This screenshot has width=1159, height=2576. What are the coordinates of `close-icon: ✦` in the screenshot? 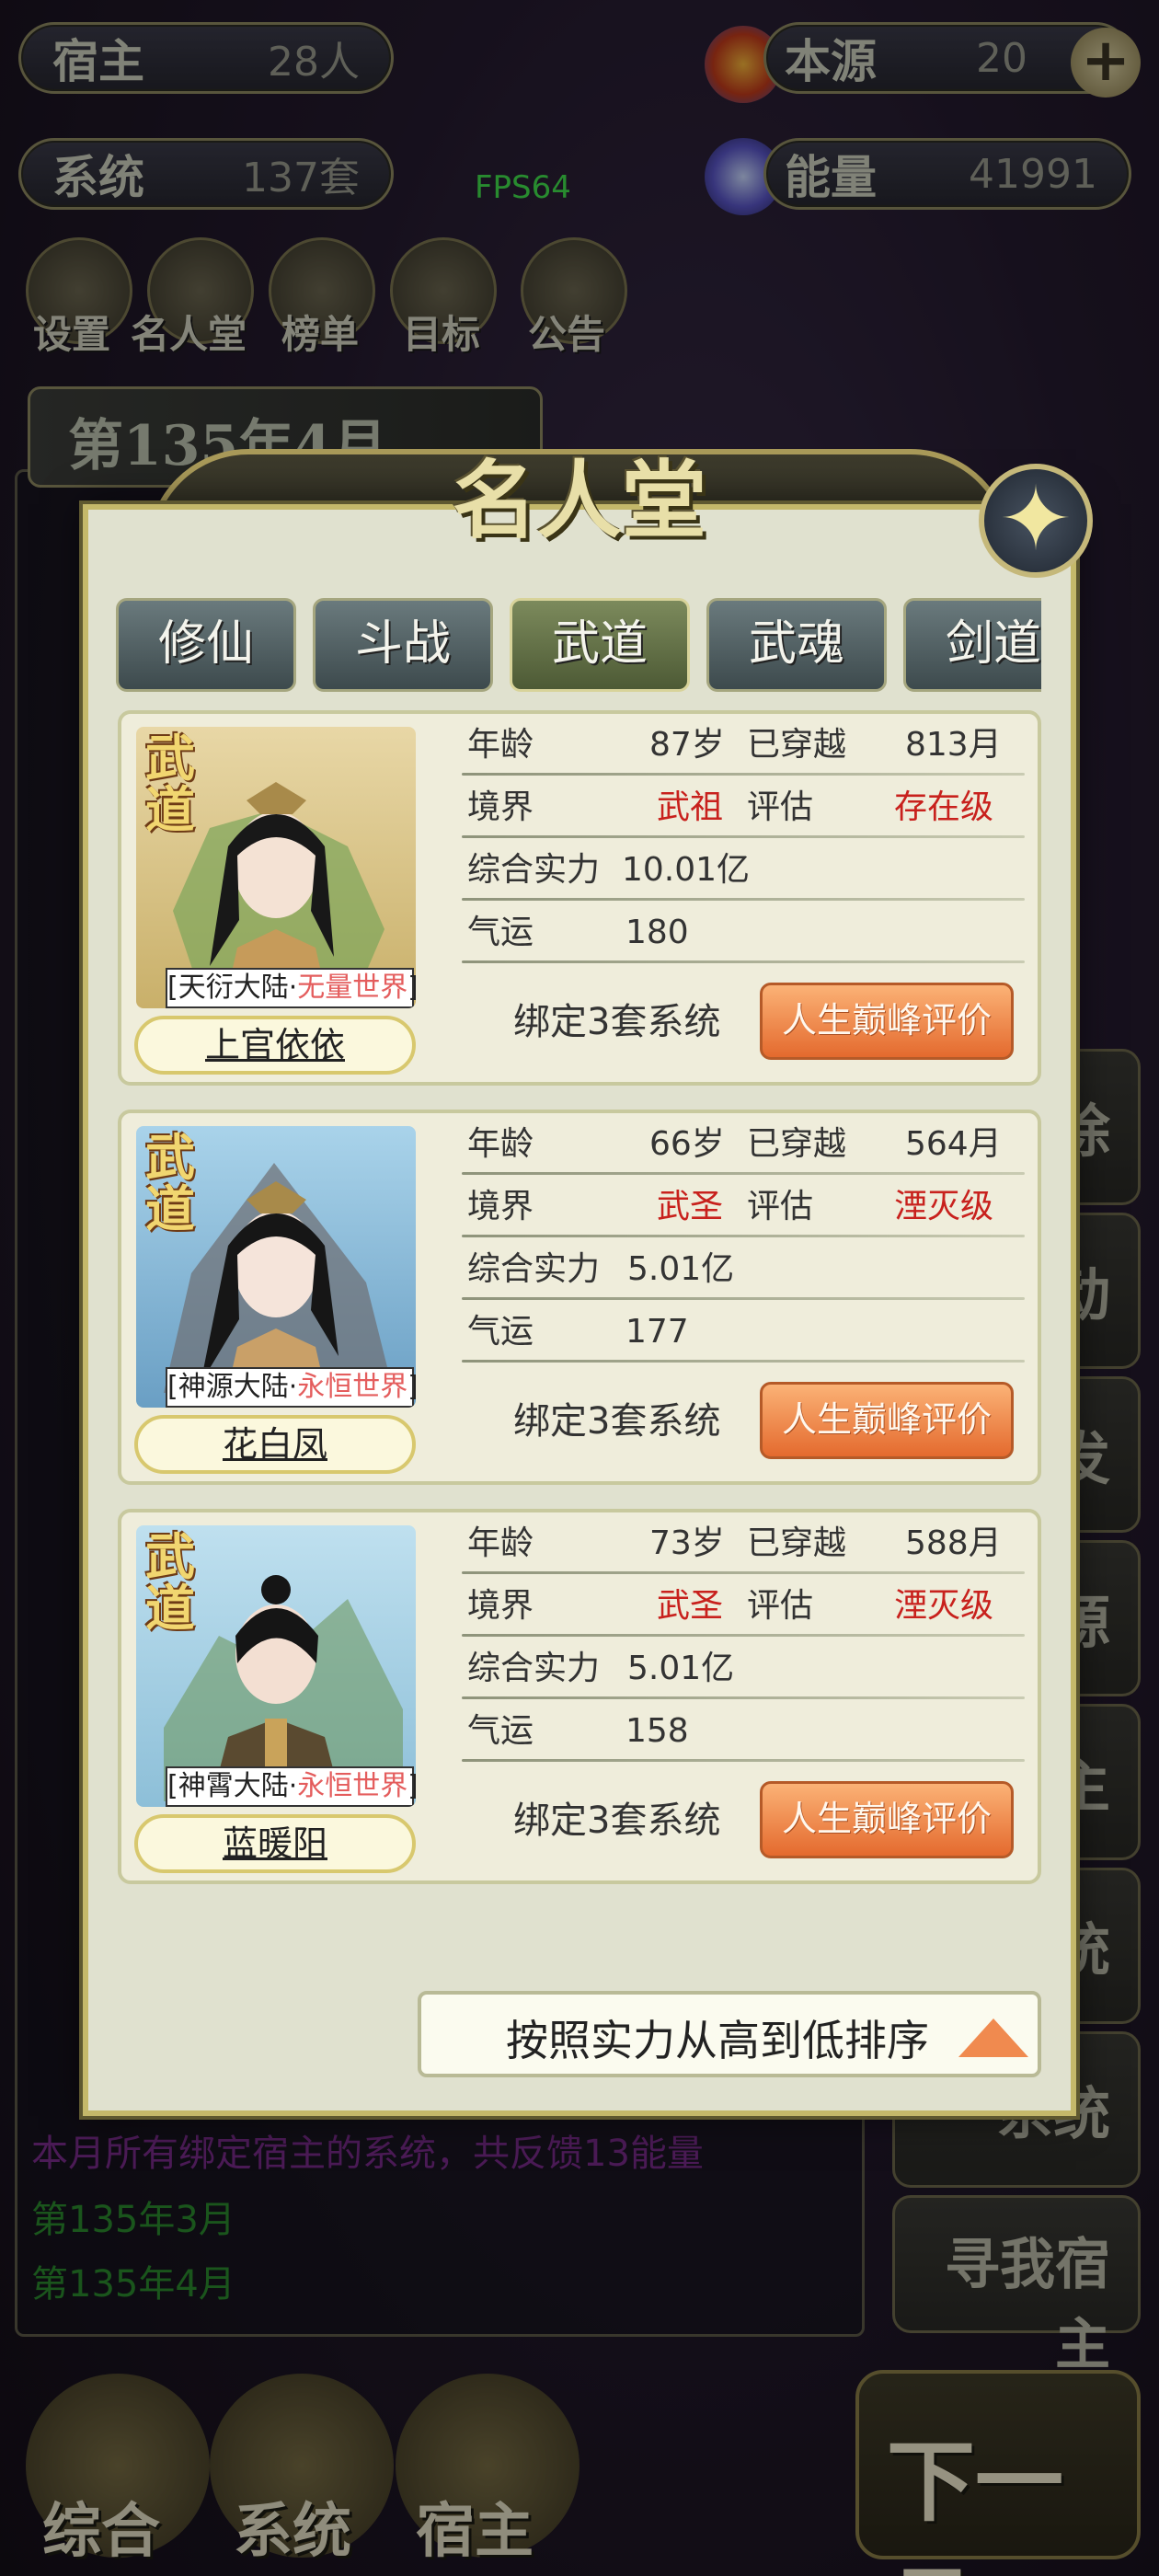 It's located at (1036, 521).